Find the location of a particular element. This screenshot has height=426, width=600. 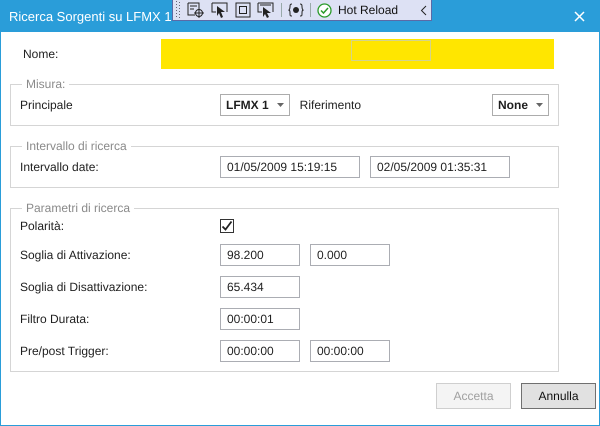

hot-reload-label: Hot Reload is located at coordinates (368, 10).